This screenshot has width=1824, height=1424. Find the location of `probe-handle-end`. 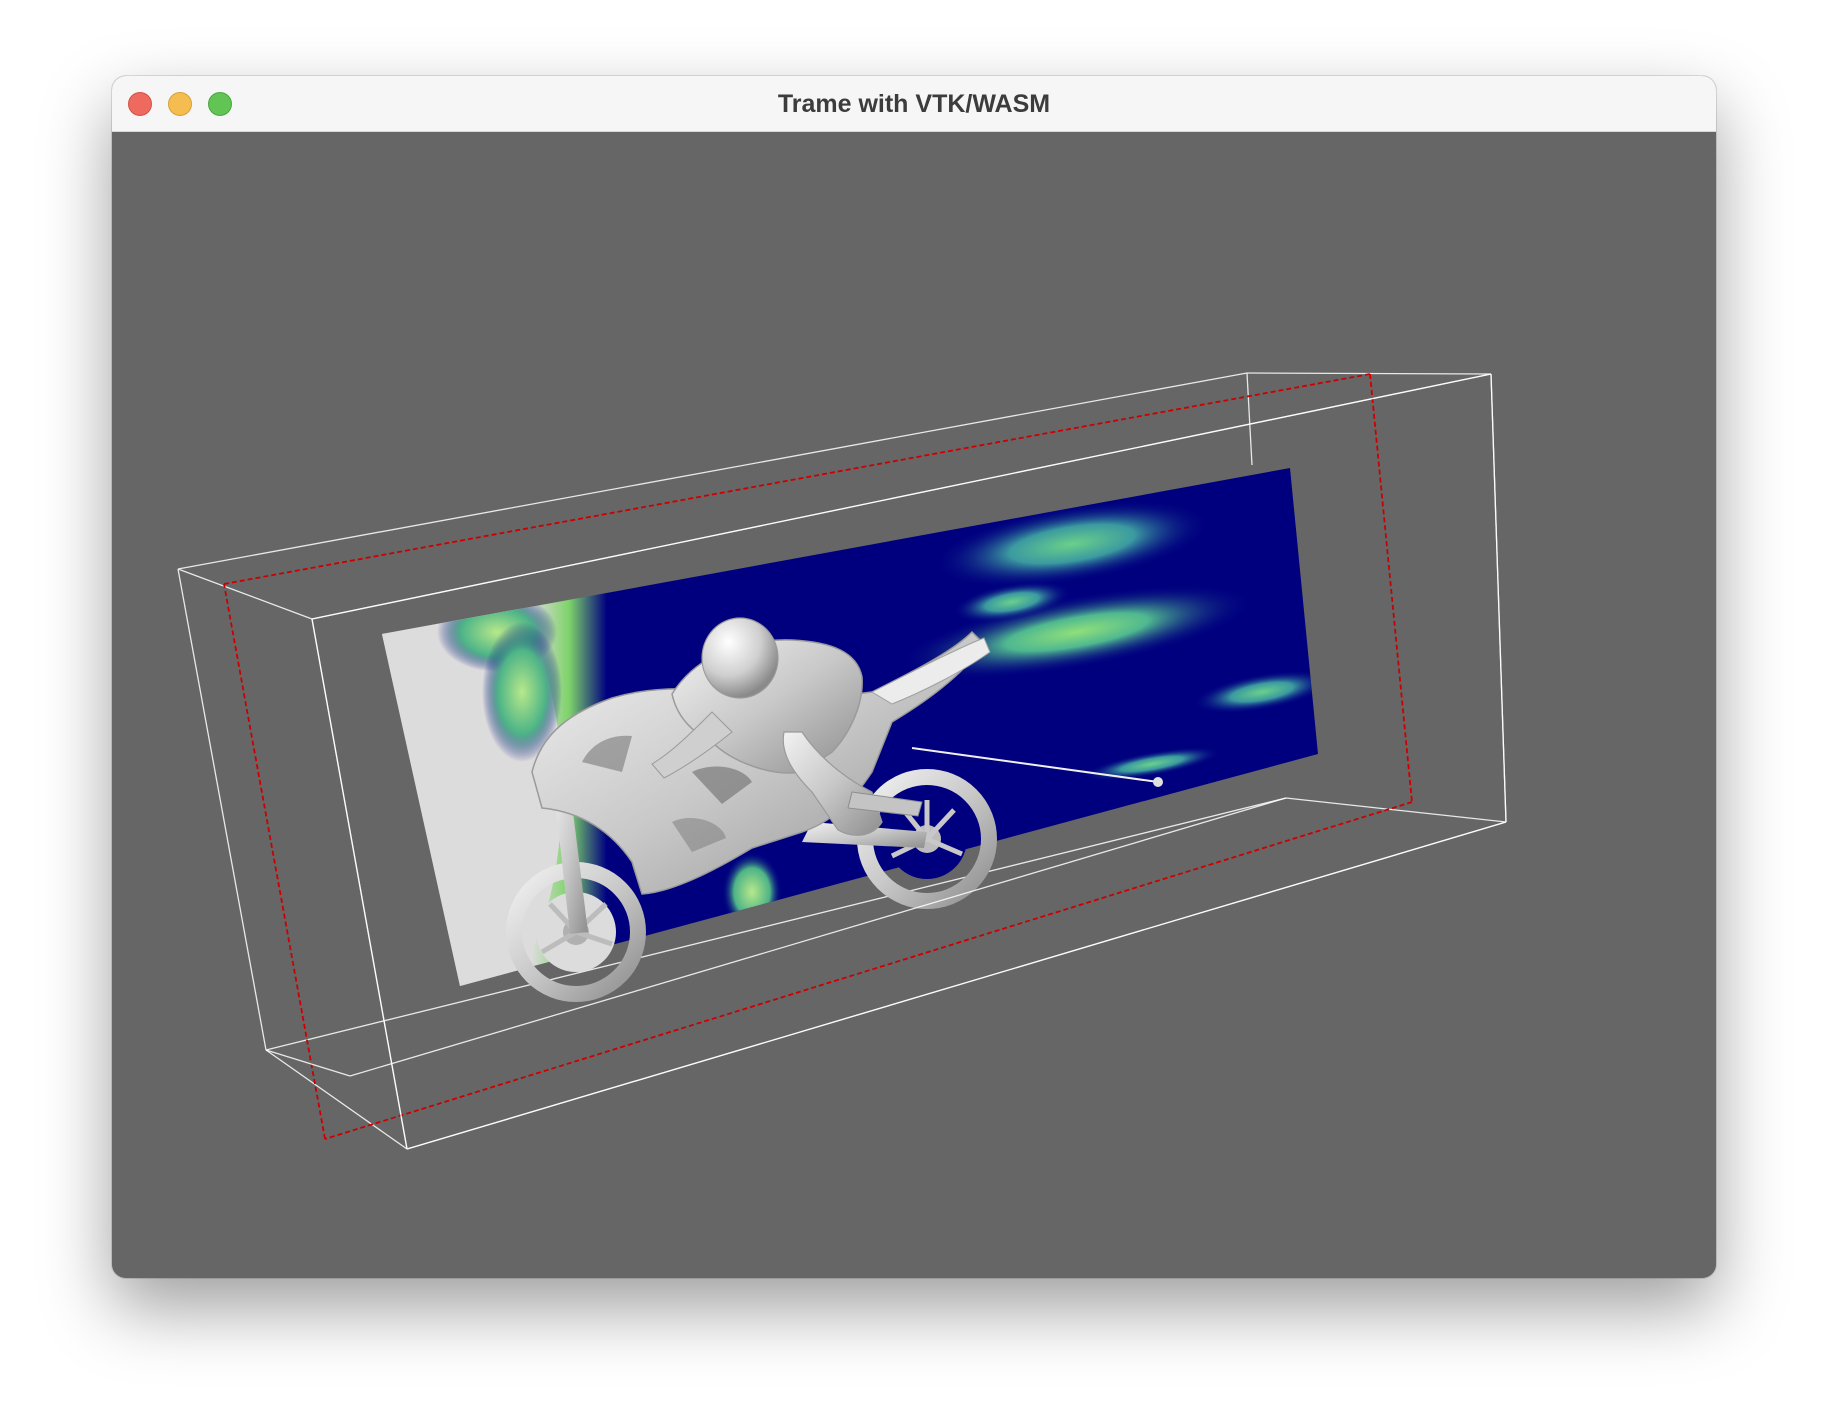

probe-handle-end is located at coordinates (1158, 782).